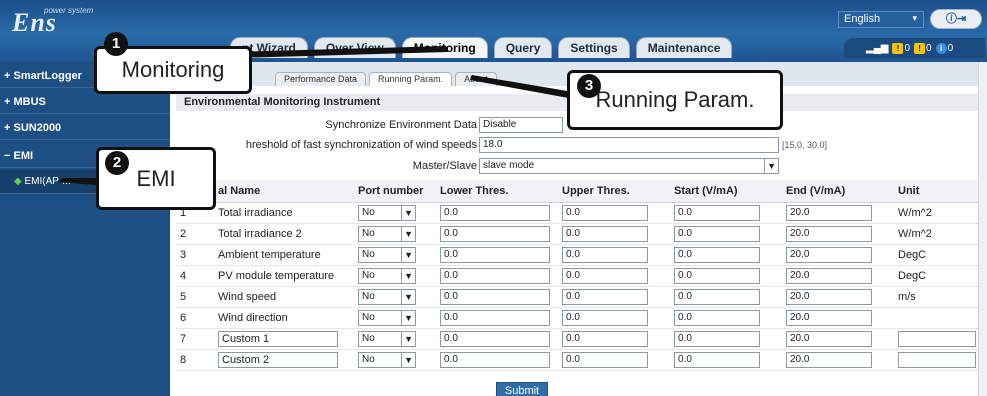  Describe the element at coordinates (195, 339) in the screenshot. I see `row-number: 7` at that location.